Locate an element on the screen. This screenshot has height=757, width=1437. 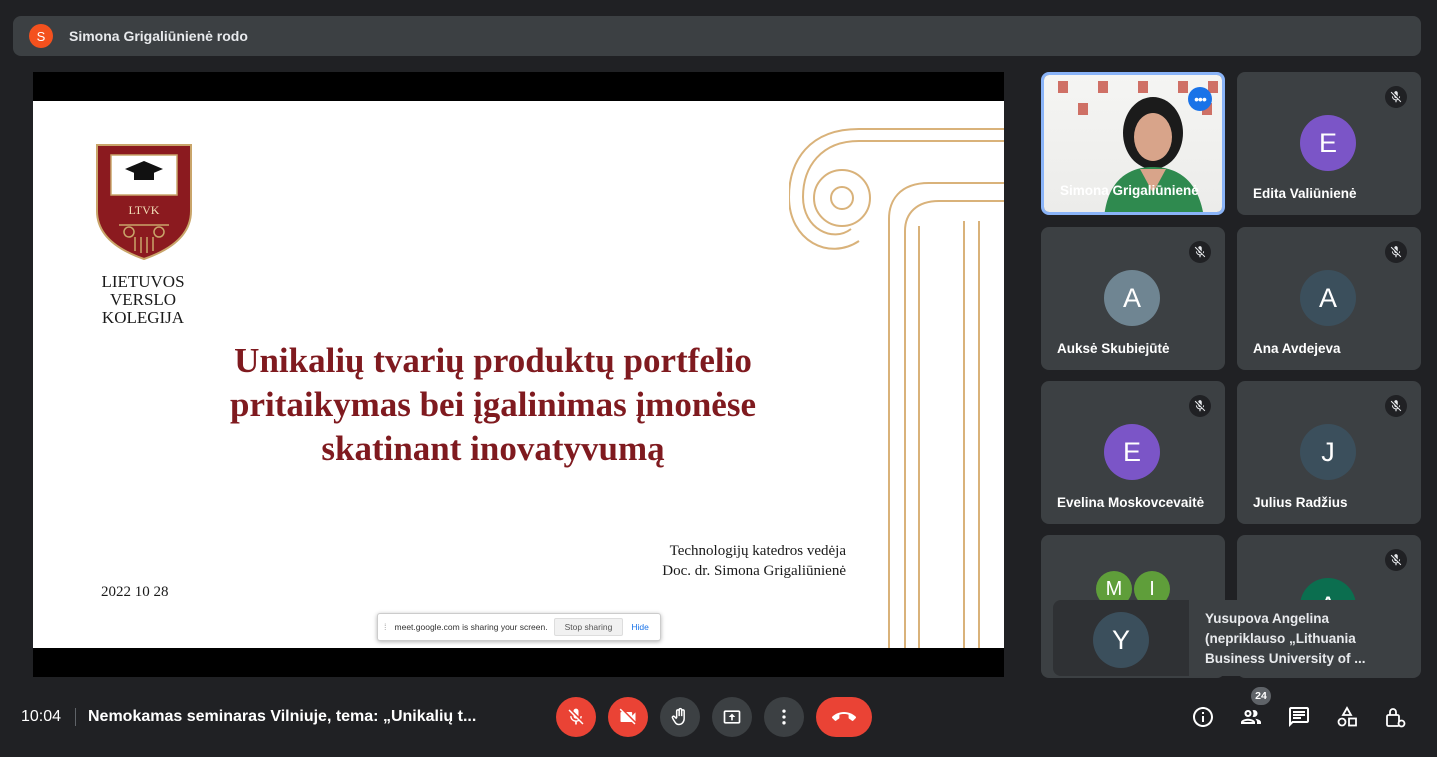
participant-tile: A Ana Avdejeva is located at coordinates (1329, 298).